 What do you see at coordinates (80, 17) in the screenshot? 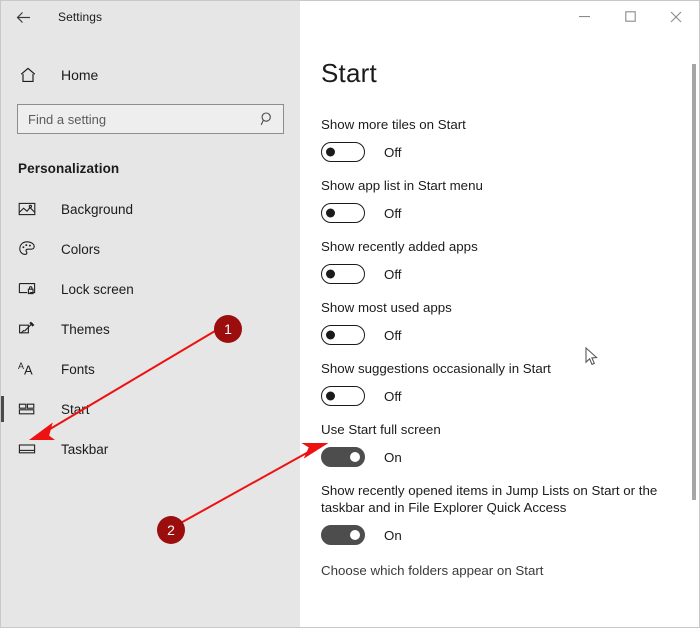
I see `app-title: Settings` at bounding box center [80, 17].